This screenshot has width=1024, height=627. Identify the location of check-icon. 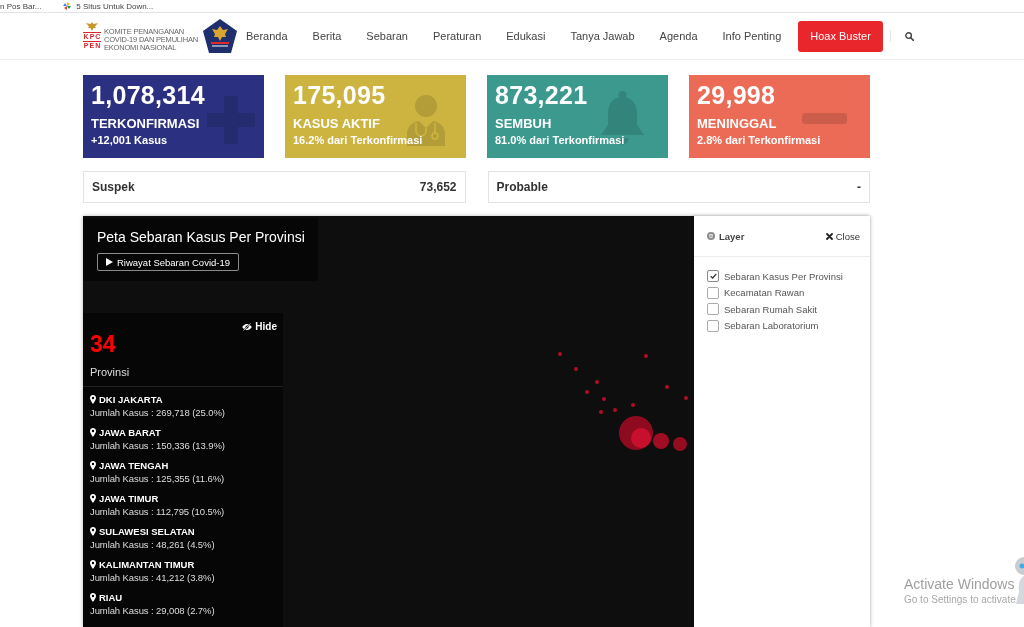
(713, 276).